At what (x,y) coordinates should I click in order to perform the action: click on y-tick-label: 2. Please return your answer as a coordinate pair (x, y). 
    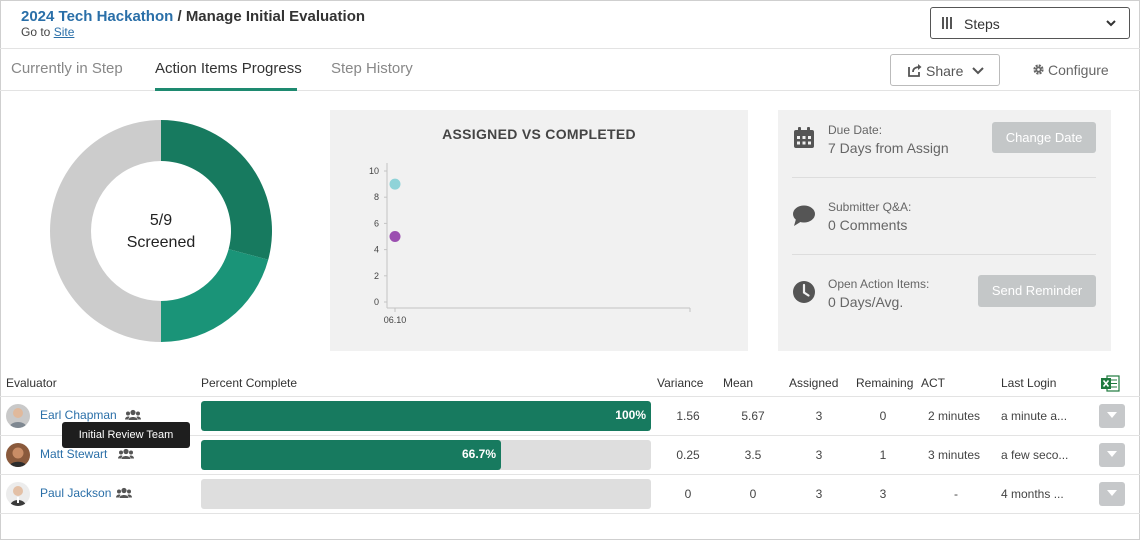
    Looking at the image, I should click on (376, 276).